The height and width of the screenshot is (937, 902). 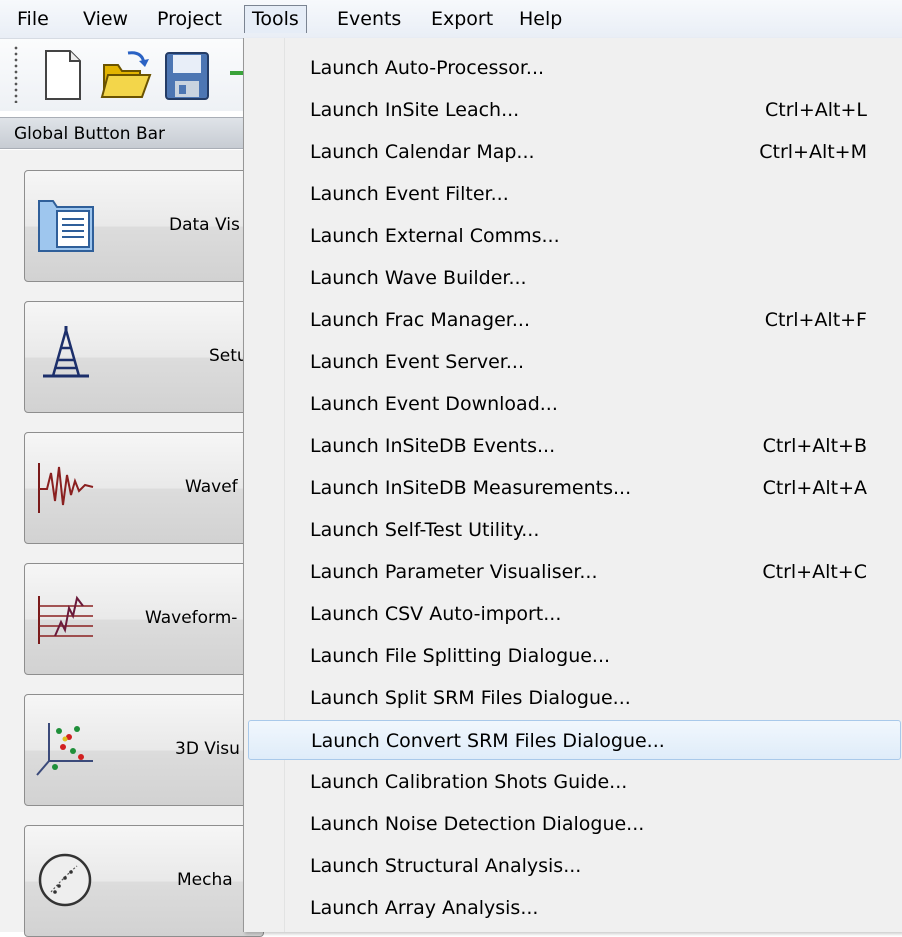 I want to click on menu-view: View, so click(x=105, y=19).